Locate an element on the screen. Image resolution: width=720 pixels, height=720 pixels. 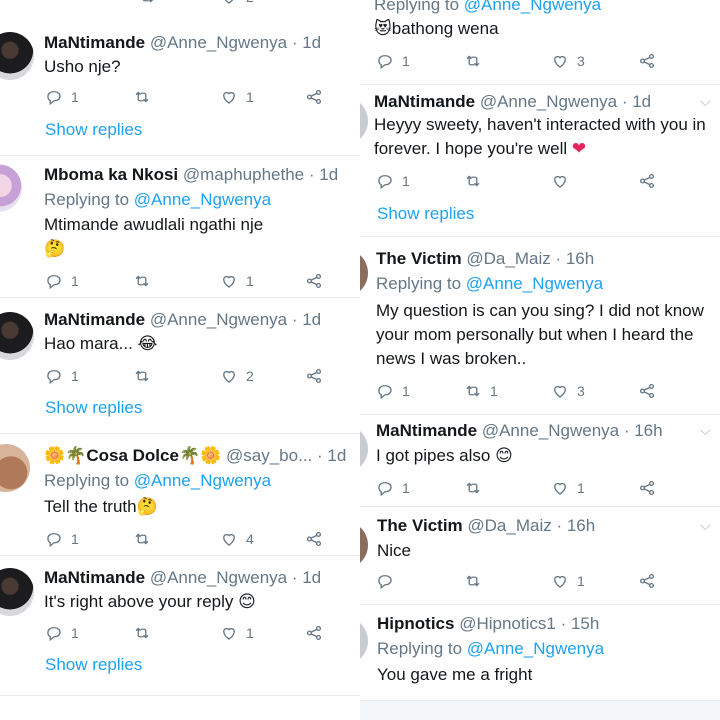
author-handle: @Hipnotics1 is located at coordinates (507, 623).